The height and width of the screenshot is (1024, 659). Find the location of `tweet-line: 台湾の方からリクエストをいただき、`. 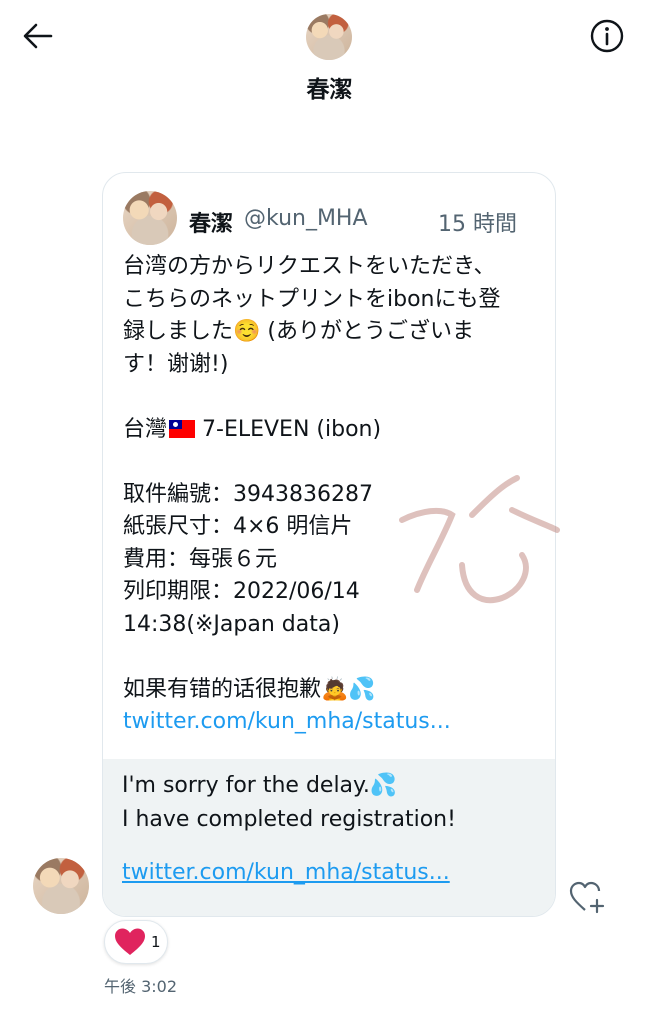

tweet-line: 台湾の方からリクエストをいただき、 is located at coordinates (309, 266).